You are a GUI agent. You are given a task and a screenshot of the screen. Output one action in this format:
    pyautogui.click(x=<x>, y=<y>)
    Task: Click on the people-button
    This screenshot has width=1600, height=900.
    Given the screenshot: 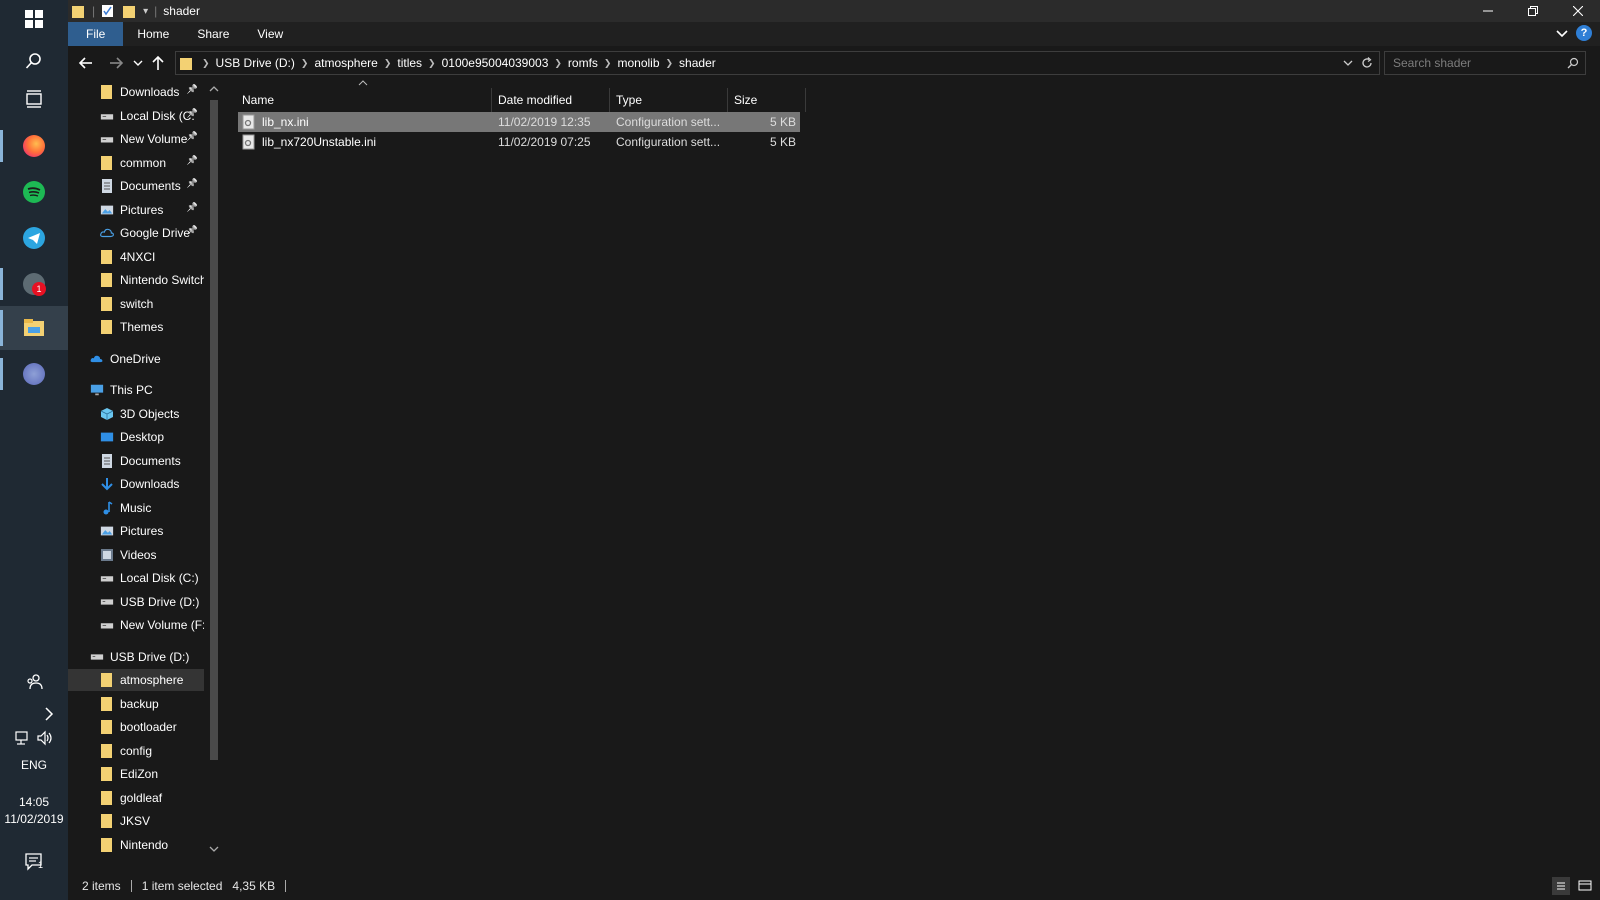 What is the action you would take?
    pyautogui.click(x=34, y=682)
    